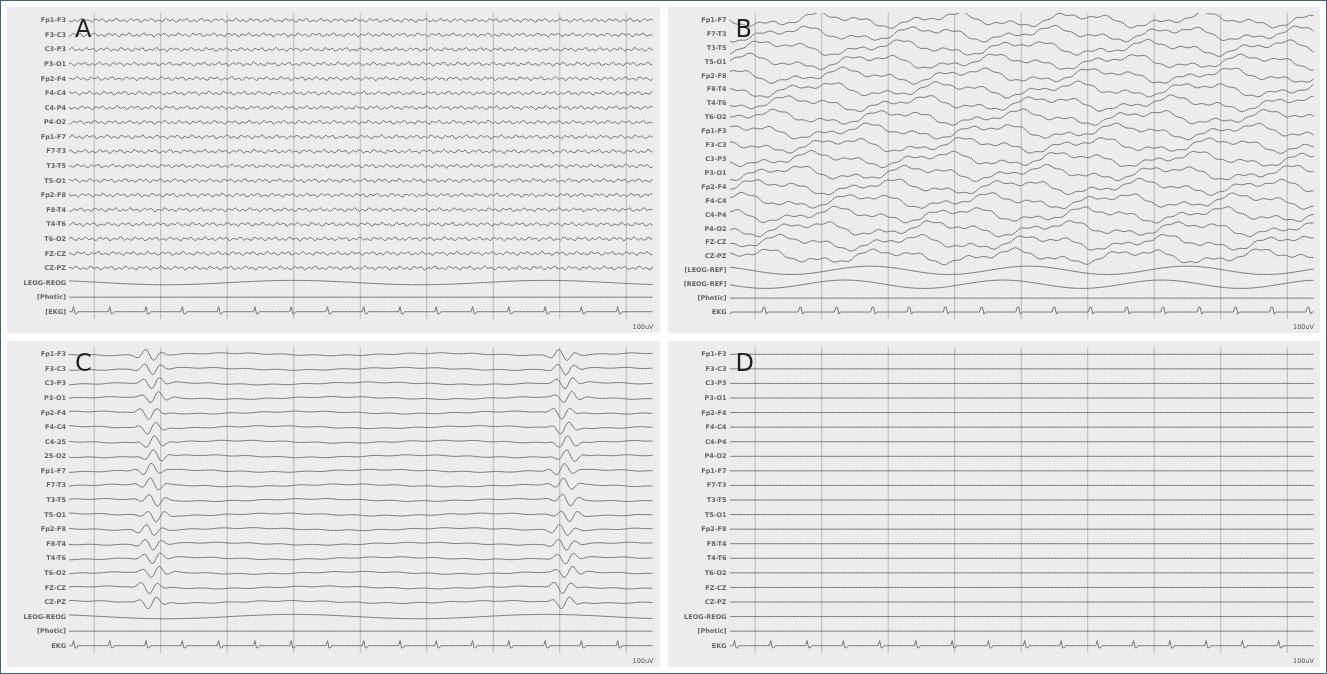 This screenshot has height=674, width=1327. Describe the element at coordinates (83, 29) in the screenshot. I see `panel-letter: A` at that location.